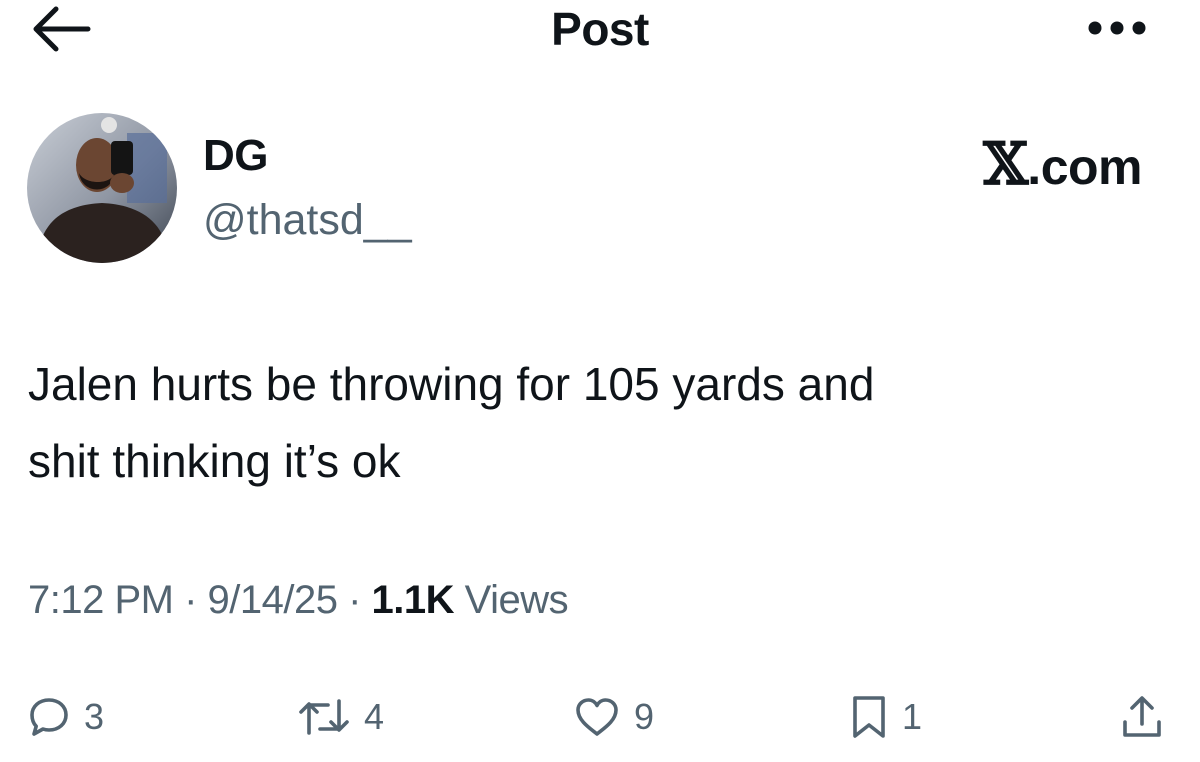  I want to click on more-options-button, so click(1117, 28).